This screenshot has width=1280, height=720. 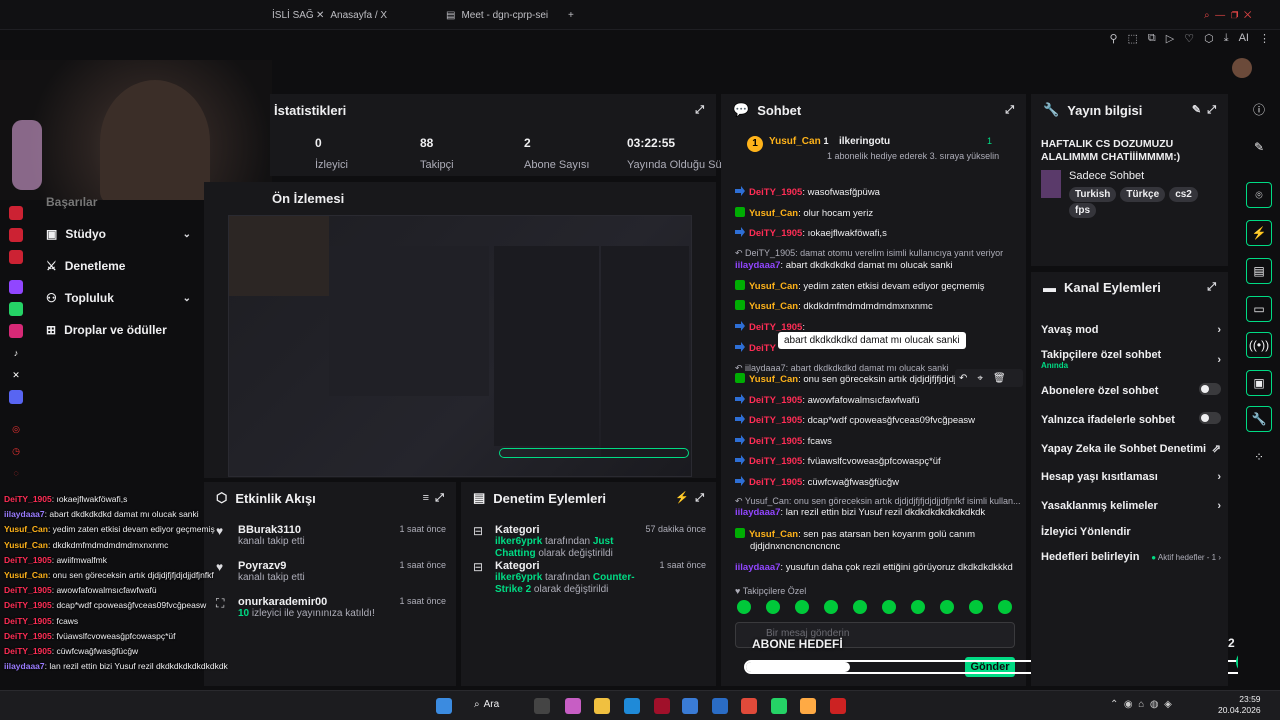 I want to click on tag: Türkçe, so click(x=1143, y=194).